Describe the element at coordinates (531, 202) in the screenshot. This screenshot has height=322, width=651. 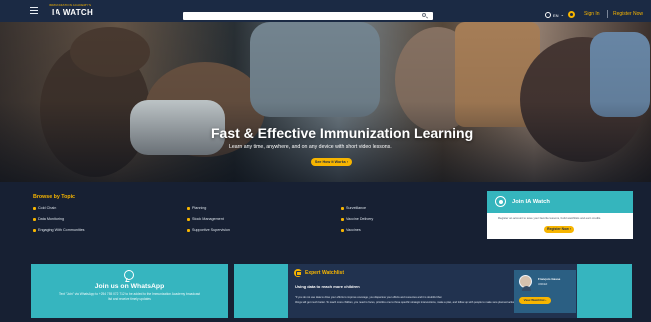
I see `join-card-title: Join IA Watch` at that location.